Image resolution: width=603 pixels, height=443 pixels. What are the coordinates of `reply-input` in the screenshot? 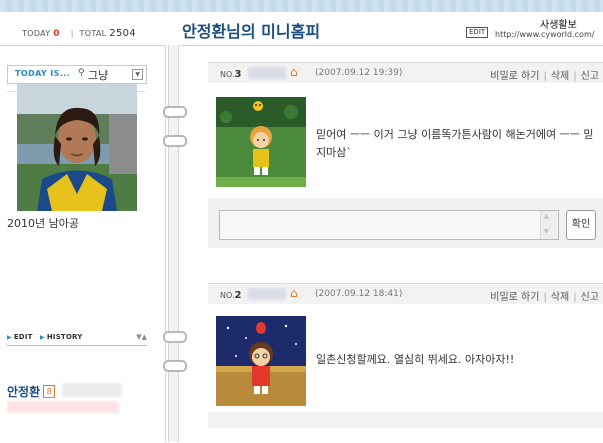 It's located at (389, 225).